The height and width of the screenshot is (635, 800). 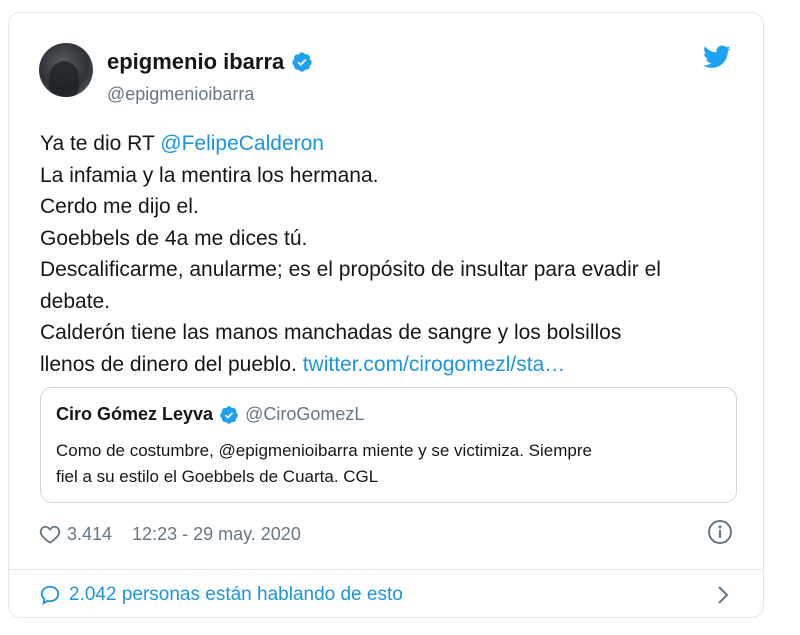 I want to click on quoted-author-name: Ciro Gómez Leyva, so click(x=135, y=414).